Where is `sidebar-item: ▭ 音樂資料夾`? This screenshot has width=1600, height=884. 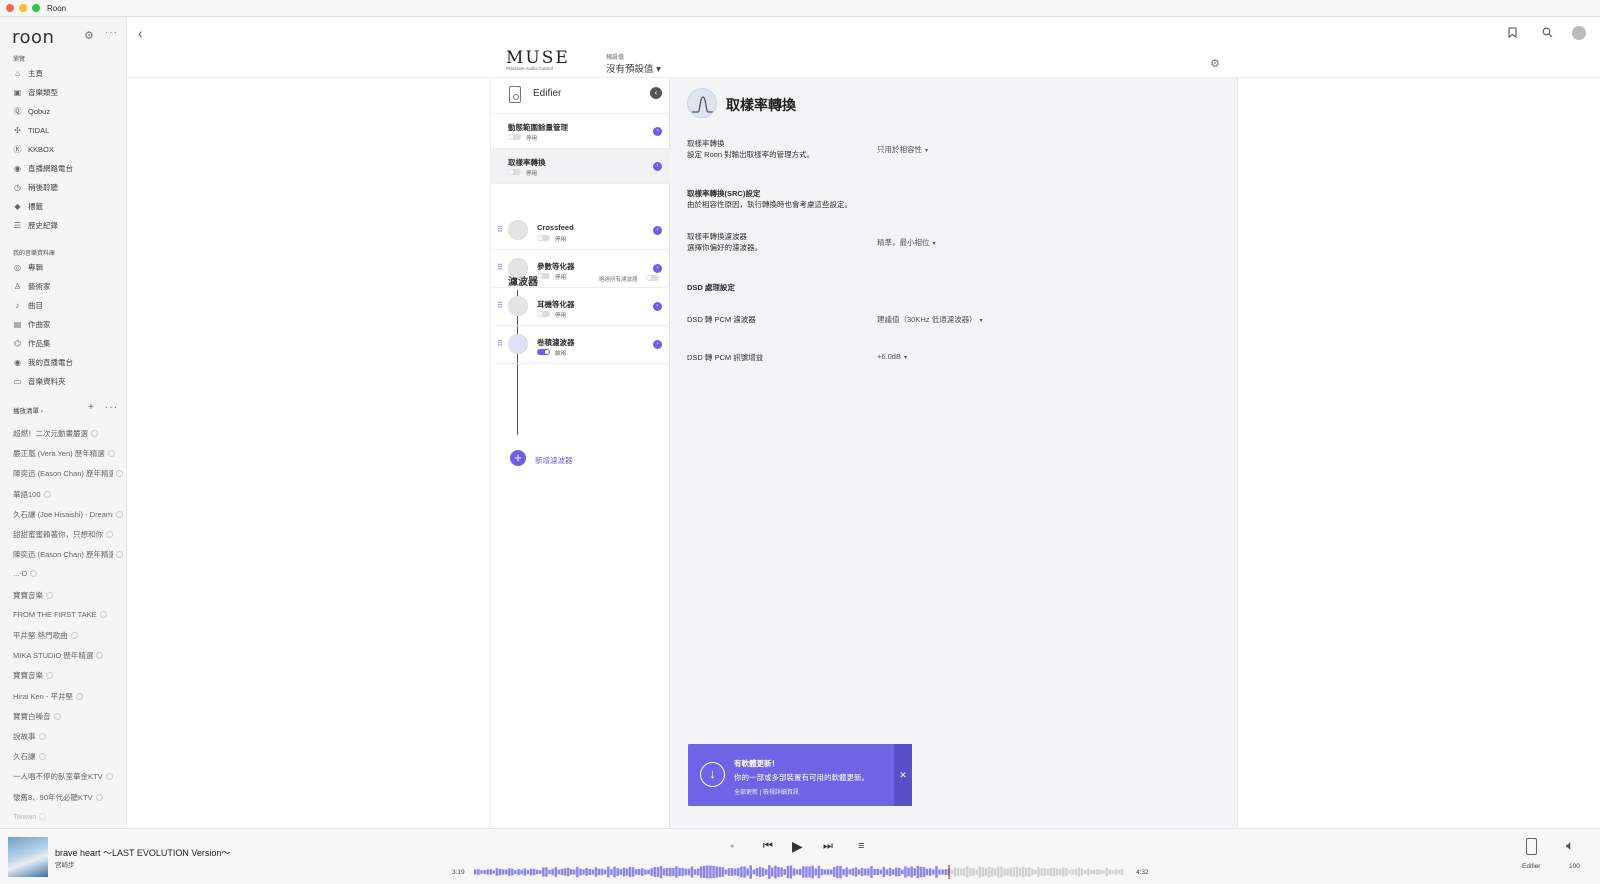
sidebar-item: ▭ 音樂資料夾 is located at coordinates (39, 381).